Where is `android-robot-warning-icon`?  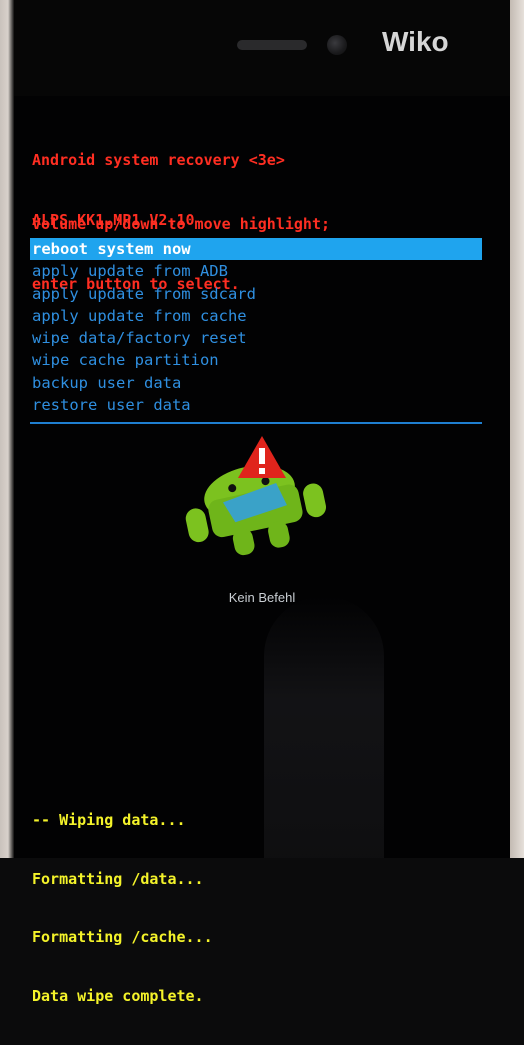
android-robot-warning-icon is located at coordinates (254, 499).